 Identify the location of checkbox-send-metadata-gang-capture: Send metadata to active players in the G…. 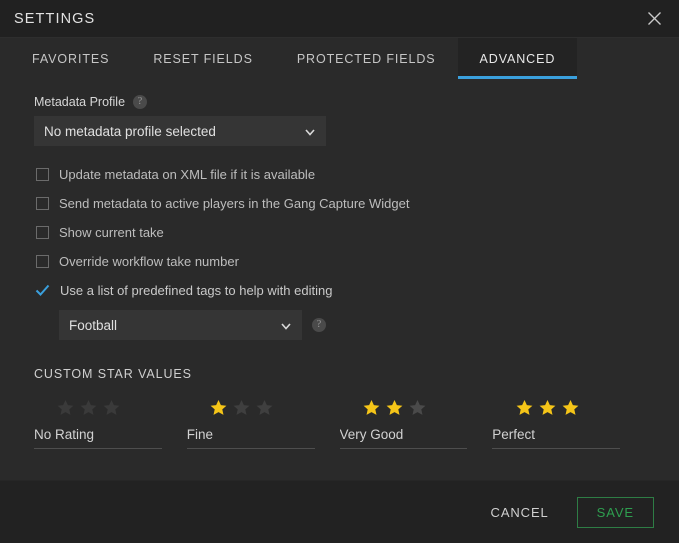
(339, 203).